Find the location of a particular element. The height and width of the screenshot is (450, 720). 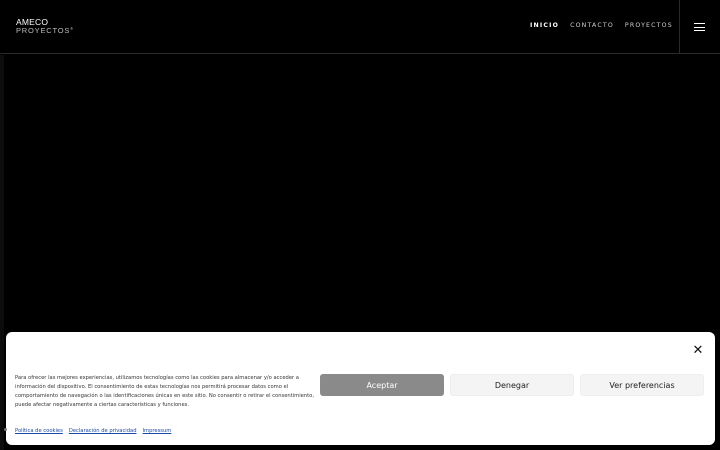

logo-subtitle: PROYECTOS® is located at coordinates (45, 30).